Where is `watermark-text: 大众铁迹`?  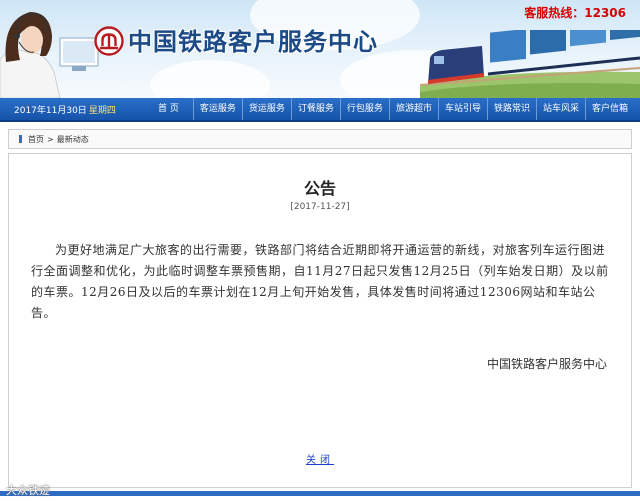 watermark-text: 大众铁迹 is located at coordinates (28, 490).